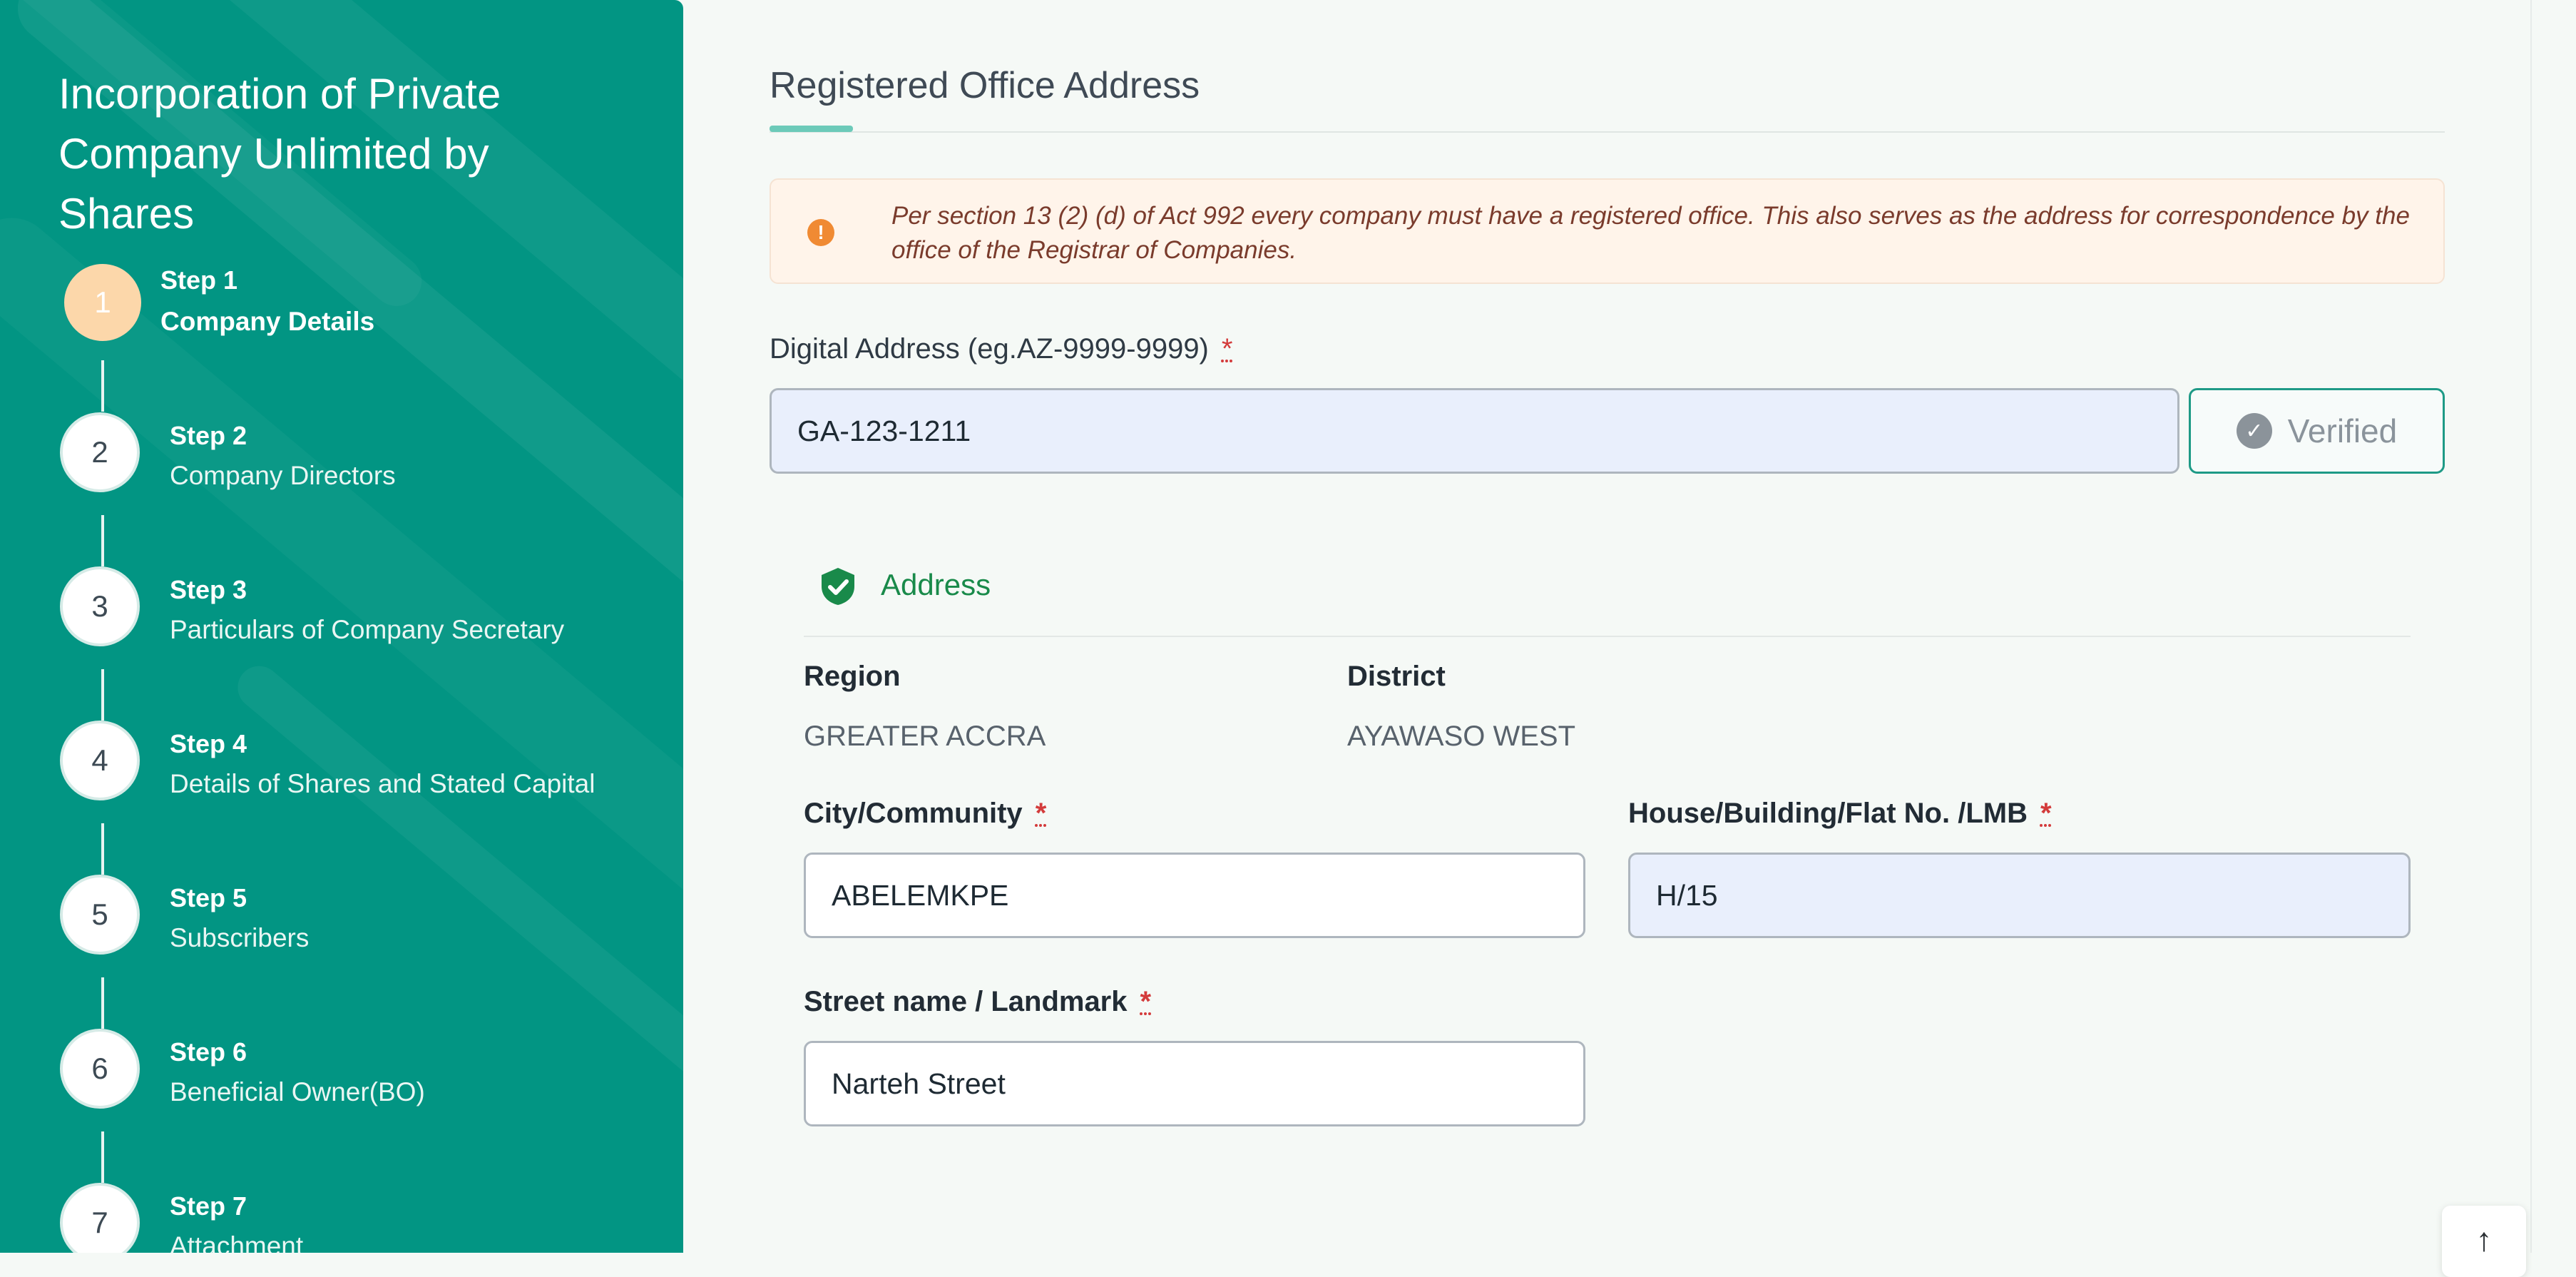 Image resolution: width=2576 pixels, height=1277 pixels. Describe the element at coordinates (209, 589) in the screenshot. I see `step-label: Step 3` at that location.